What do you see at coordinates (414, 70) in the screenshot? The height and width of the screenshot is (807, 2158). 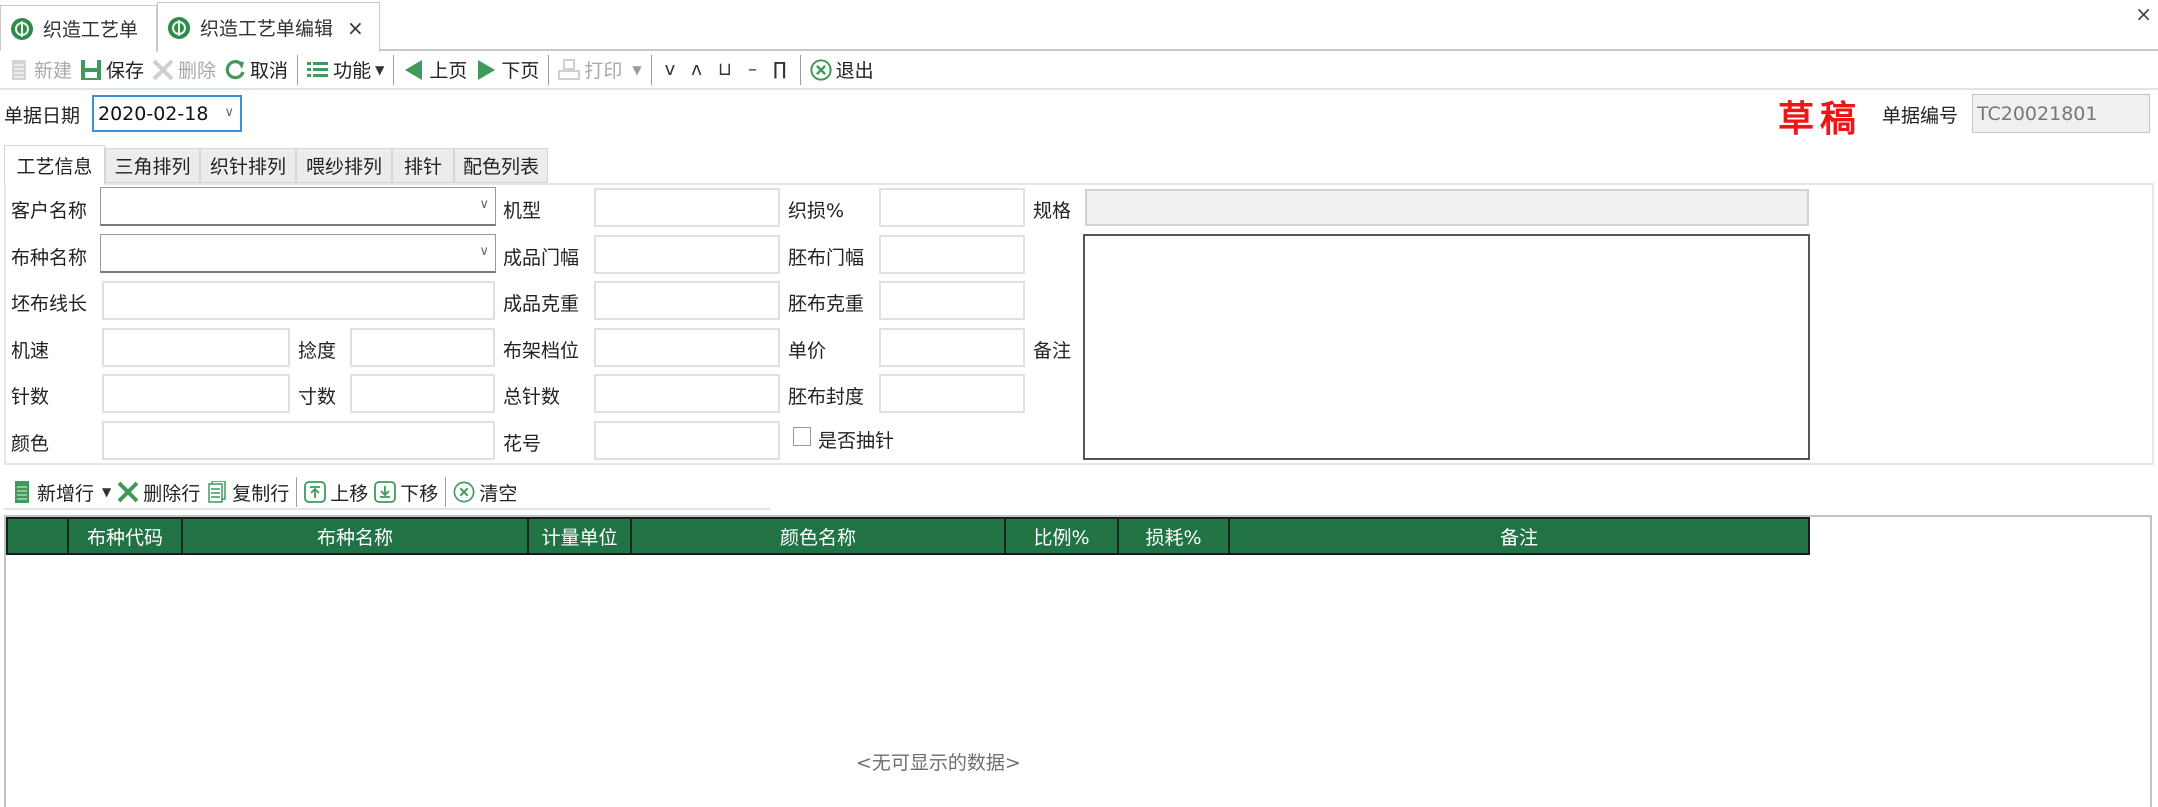 I see `triangle-left-icon` at bounding box center [414, 70].